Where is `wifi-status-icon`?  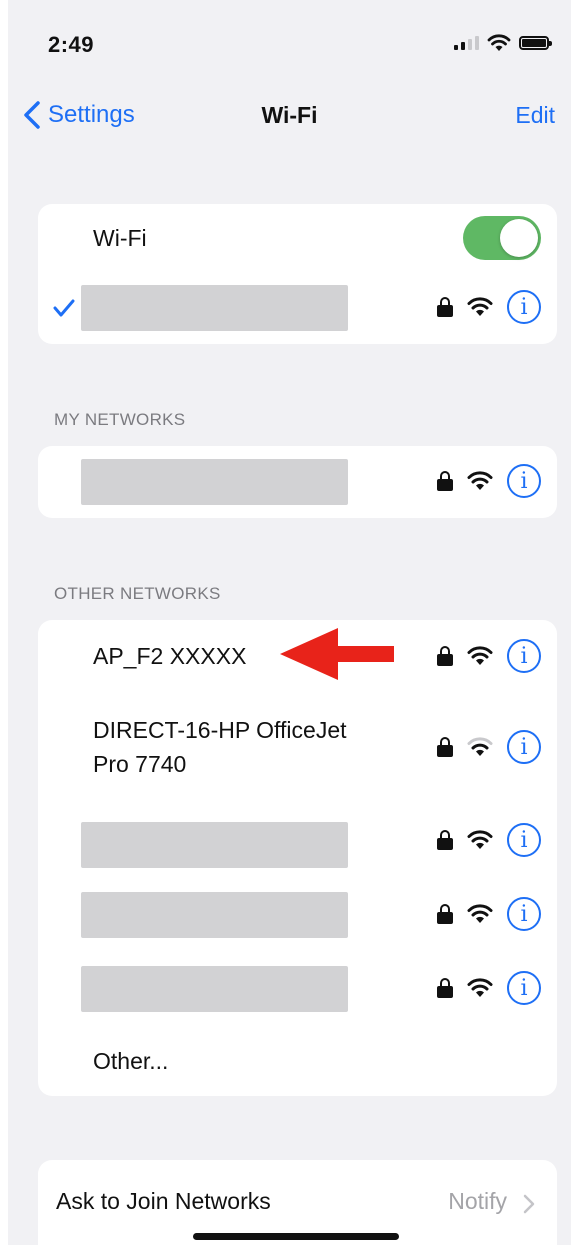
wifi-status-icon is located at coordinates (499, 42).